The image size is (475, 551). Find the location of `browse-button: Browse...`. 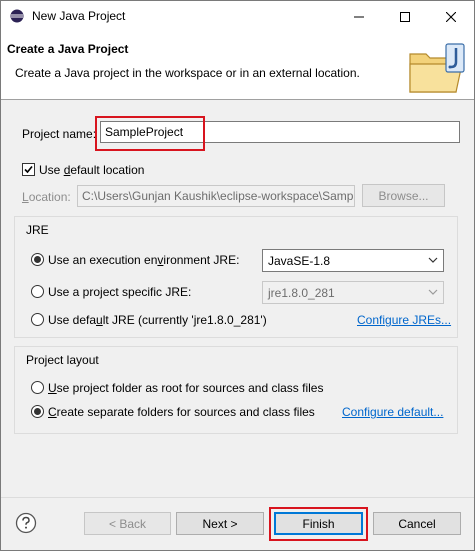

browse-button: Browse... is located at coordinates (403, 195).